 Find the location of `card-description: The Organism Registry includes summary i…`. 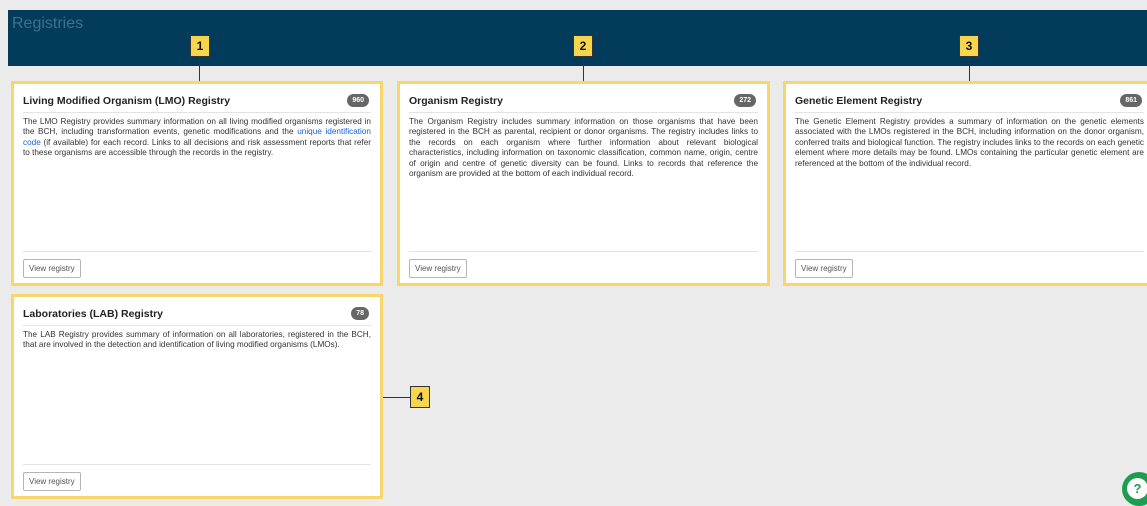

card-description: The Organism Registry includes summary i… is located at coordinates (583, 148).